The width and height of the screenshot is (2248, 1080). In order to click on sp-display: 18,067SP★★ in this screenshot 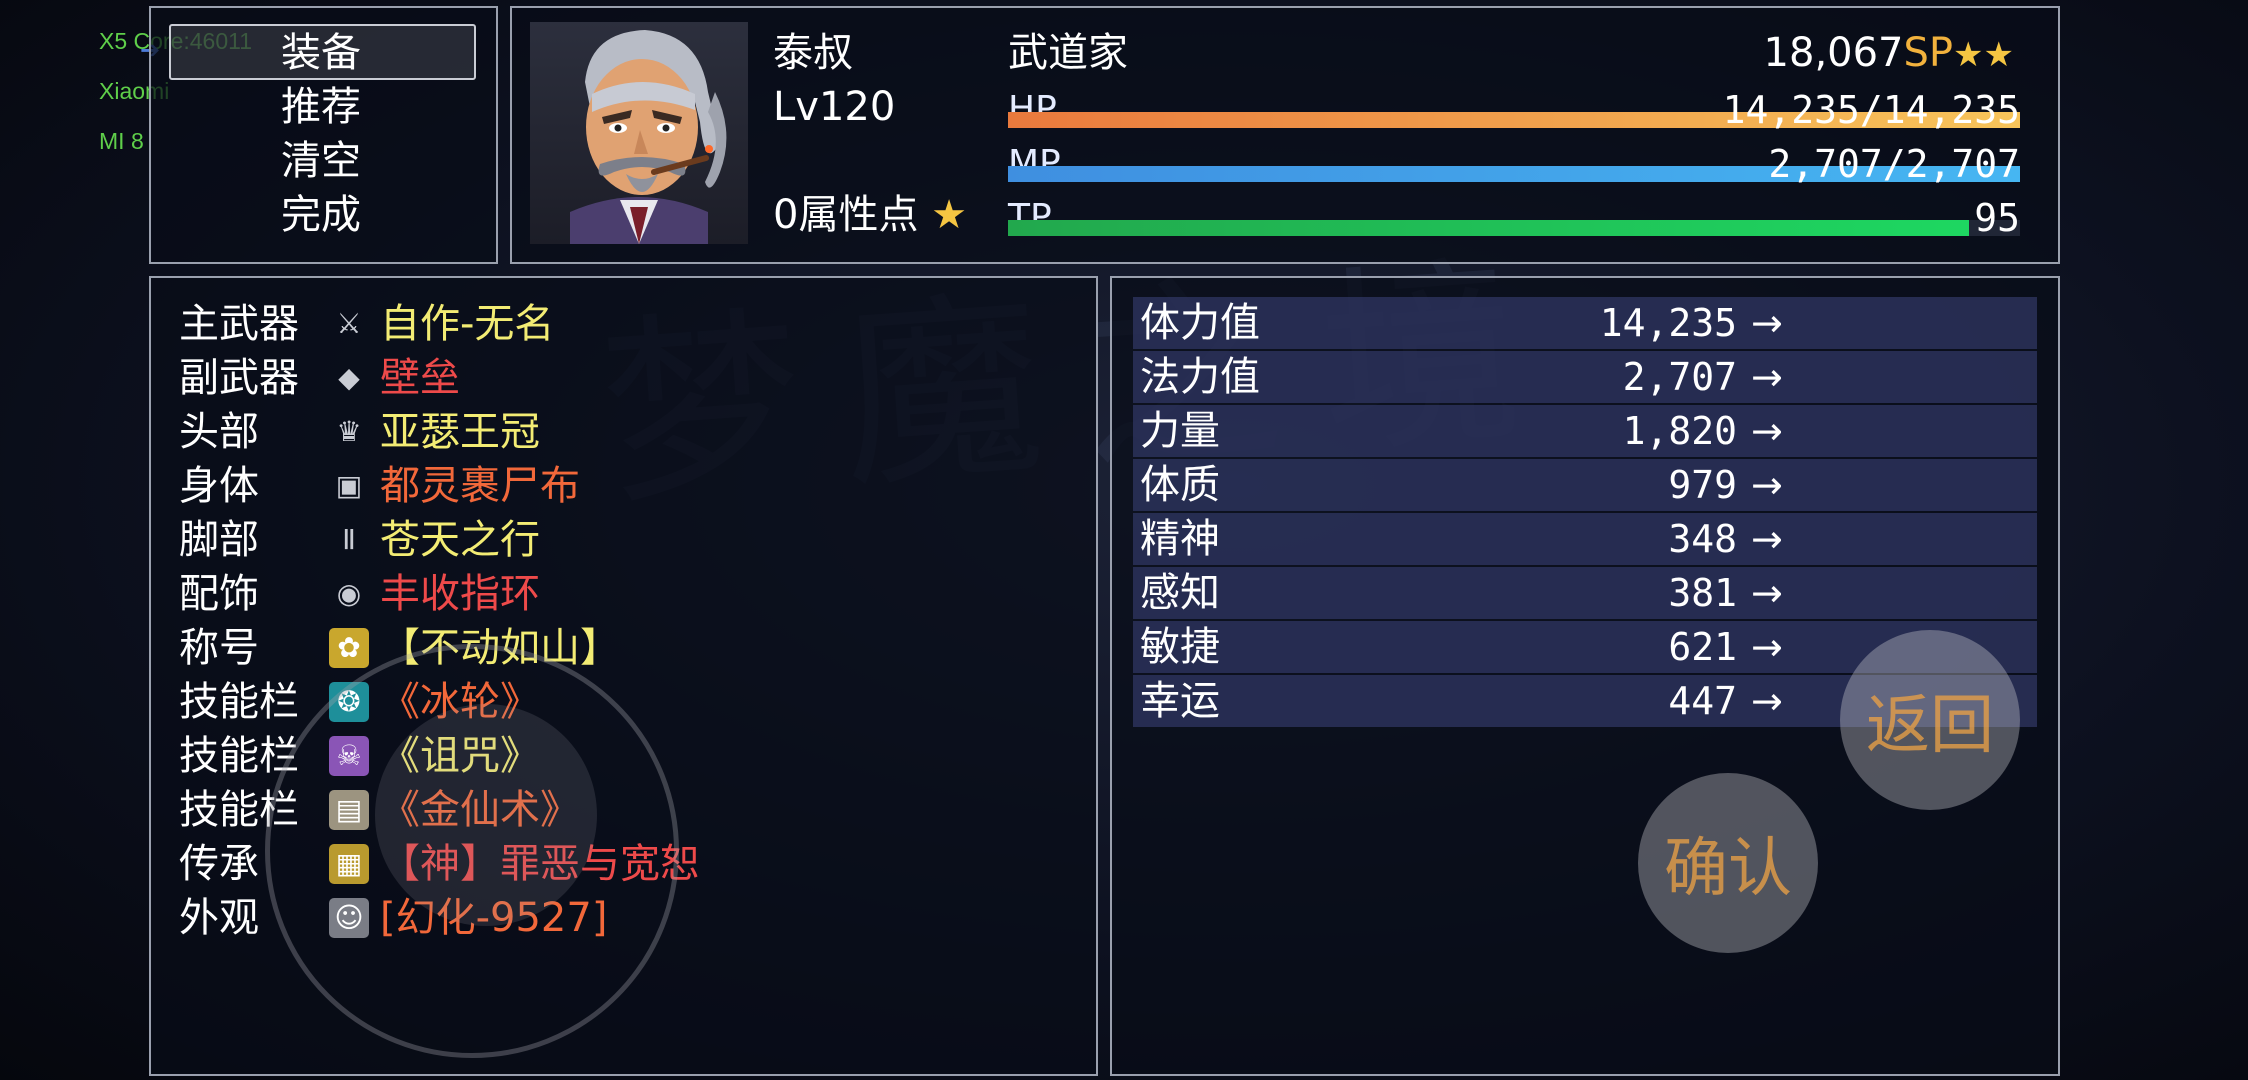, I will do `click(1889, 54)`.